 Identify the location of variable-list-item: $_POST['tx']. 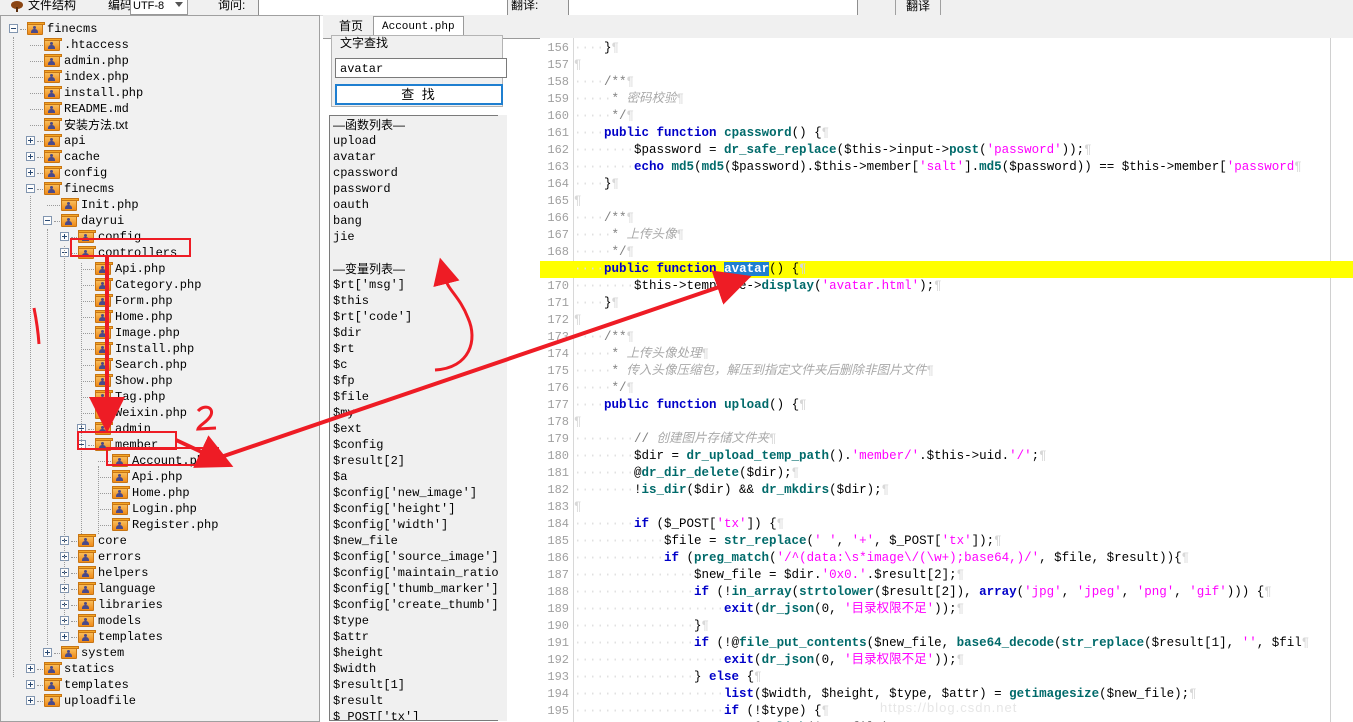
(418, 714).